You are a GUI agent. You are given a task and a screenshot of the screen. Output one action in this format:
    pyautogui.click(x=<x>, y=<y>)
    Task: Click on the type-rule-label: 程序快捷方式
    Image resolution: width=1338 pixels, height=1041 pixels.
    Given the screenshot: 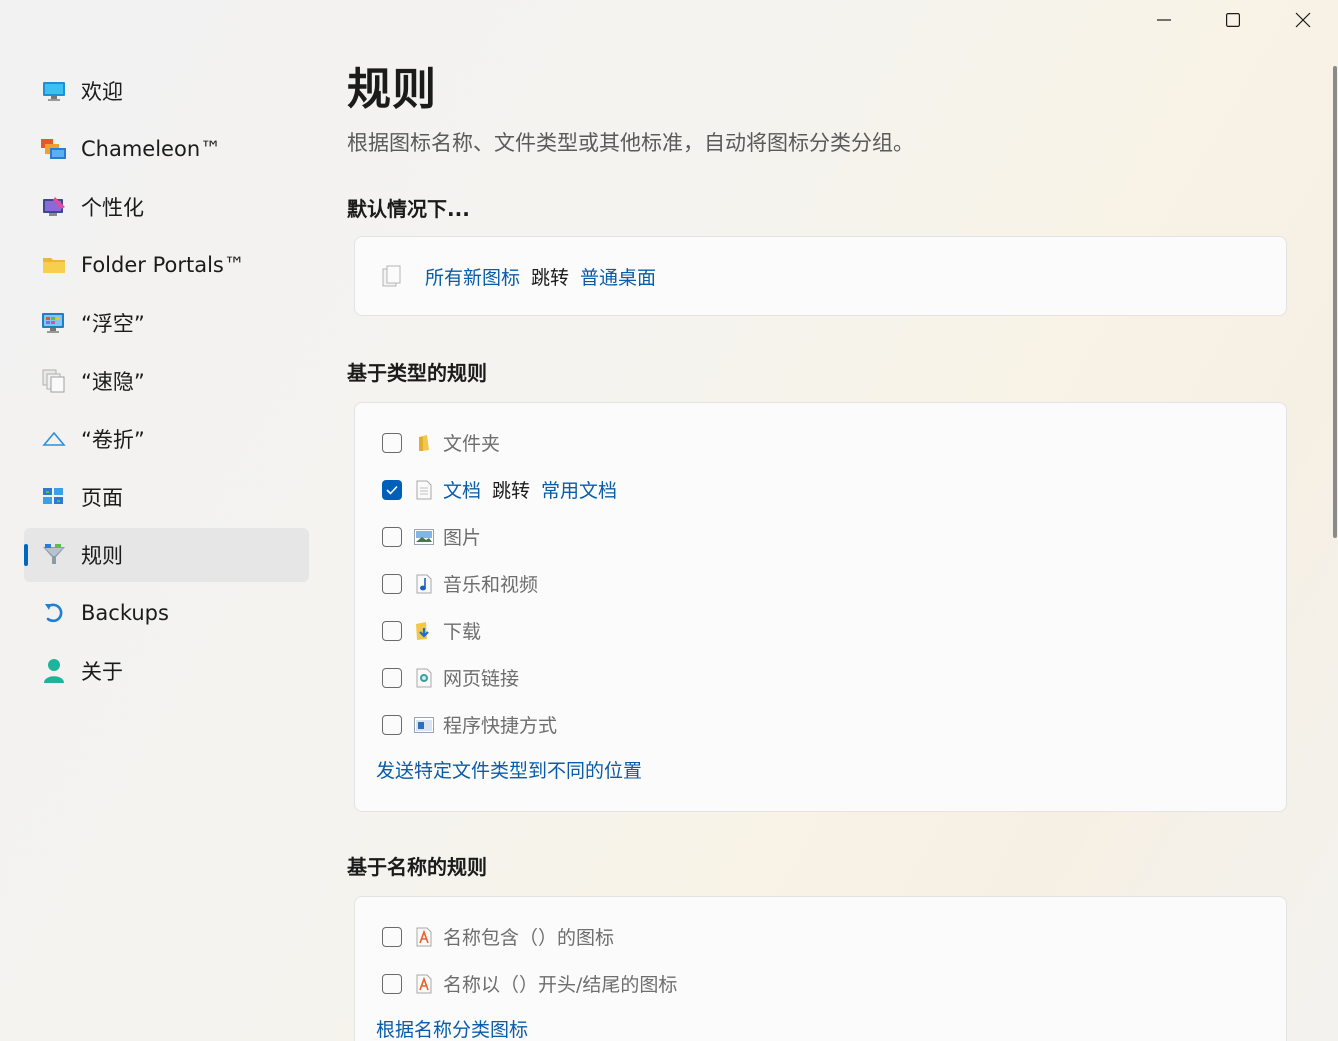 What is the action you would take?
    pyautogui.click(x=500, y=726)
    